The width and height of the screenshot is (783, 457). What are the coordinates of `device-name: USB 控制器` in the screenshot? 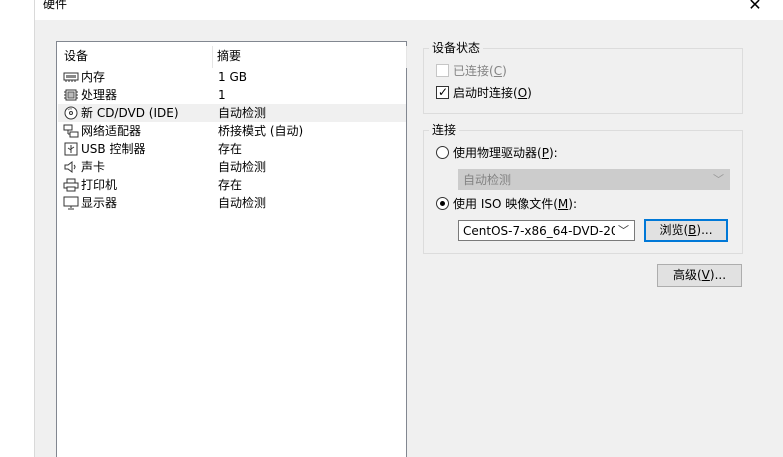 It's located at (113, 149).